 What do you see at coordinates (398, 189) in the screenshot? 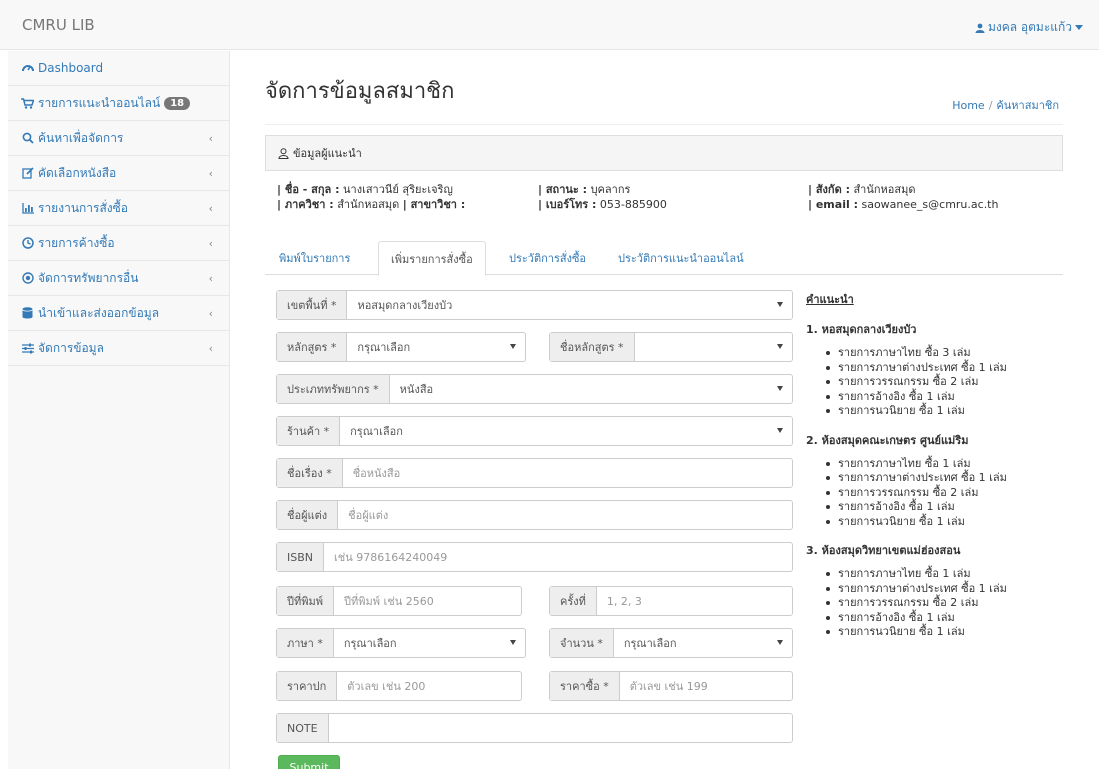
I see `name-value: นางเสาวนีย์ สุริยะเจริญ` at bounding box center [398, 189].